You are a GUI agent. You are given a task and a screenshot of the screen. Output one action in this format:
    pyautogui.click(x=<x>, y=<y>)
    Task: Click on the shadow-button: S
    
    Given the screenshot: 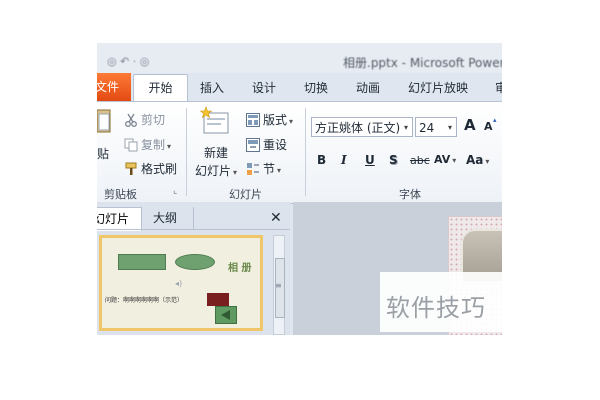 What is the action you would take?
    pyautogui.click(x=393, y=160)
    